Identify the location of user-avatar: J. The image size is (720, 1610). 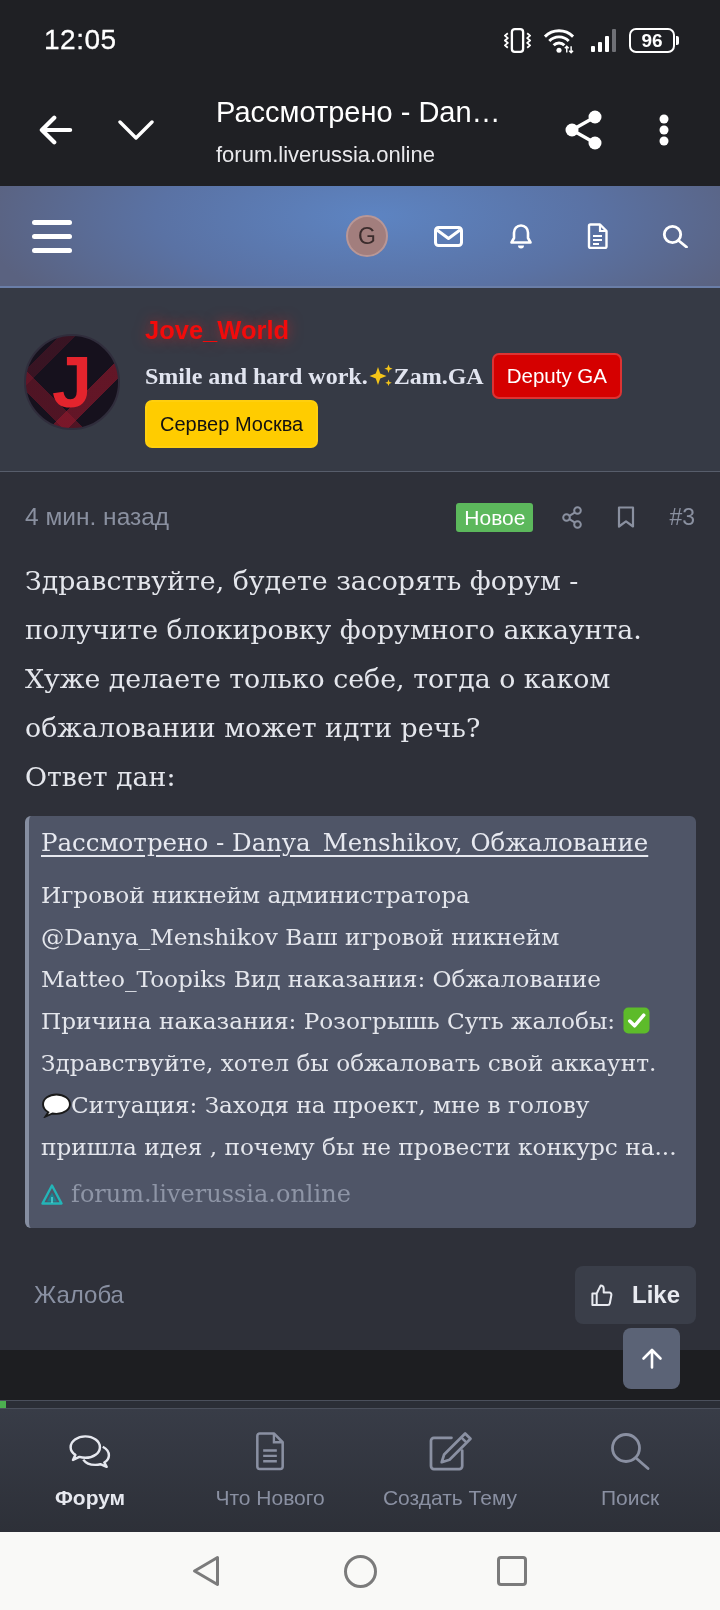
(72, 381).